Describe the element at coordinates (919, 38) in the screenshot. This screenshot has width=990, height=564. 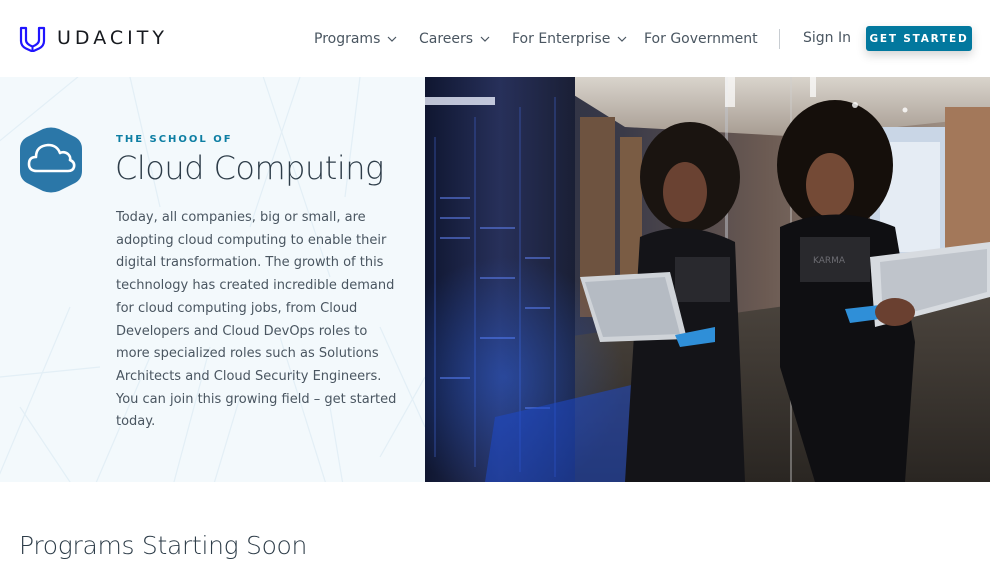
I see `get-started-button: GET STARTED` at that location.